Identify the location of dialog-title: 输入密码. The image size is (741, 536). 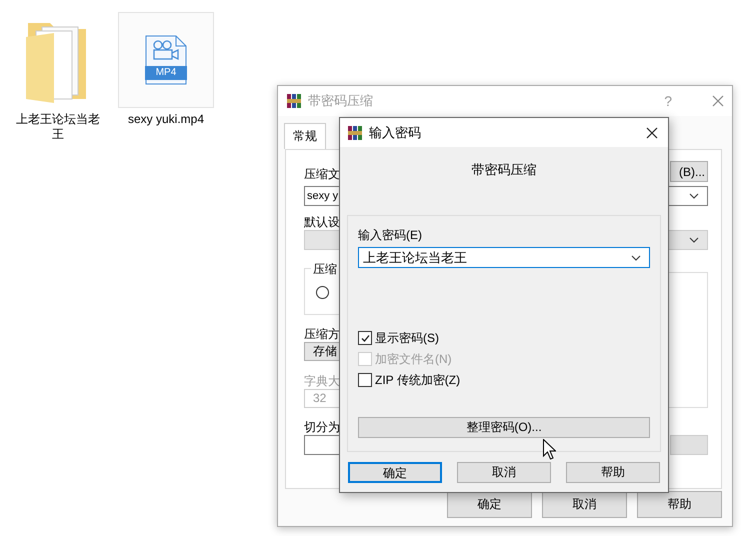
(395, 133).